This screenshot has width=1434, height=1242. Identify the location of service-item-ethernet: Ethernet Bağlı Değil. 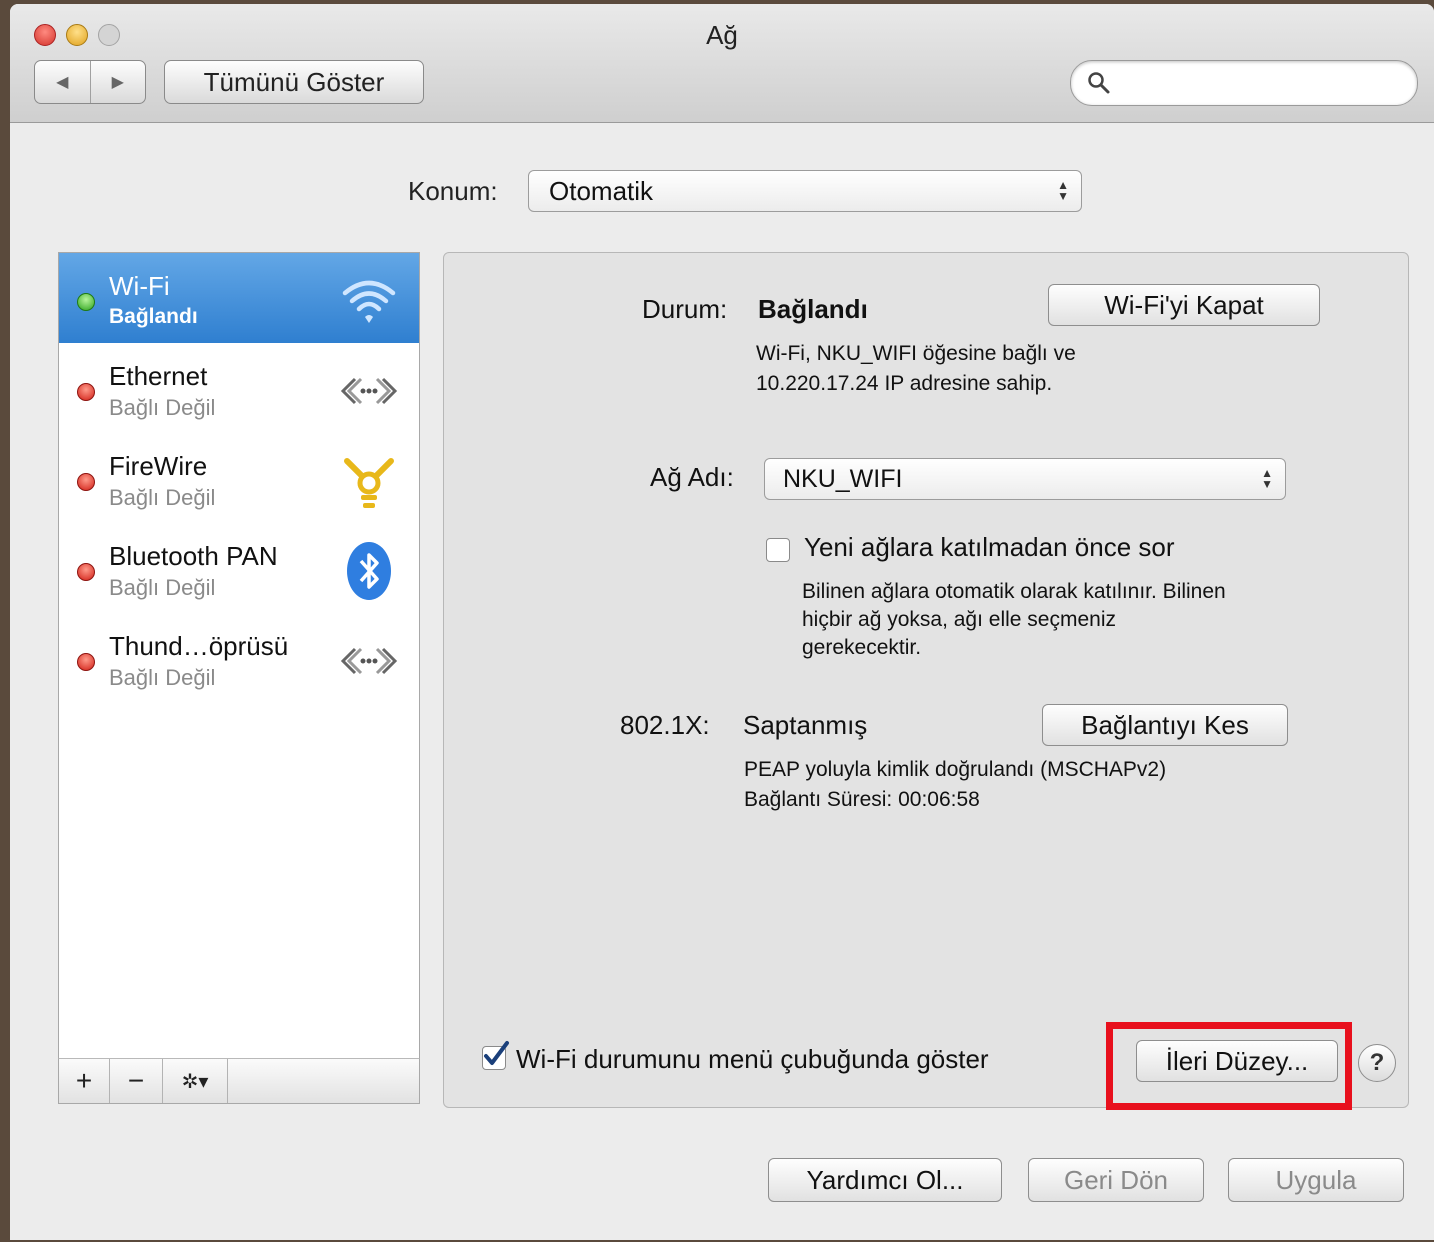
(239, 388).